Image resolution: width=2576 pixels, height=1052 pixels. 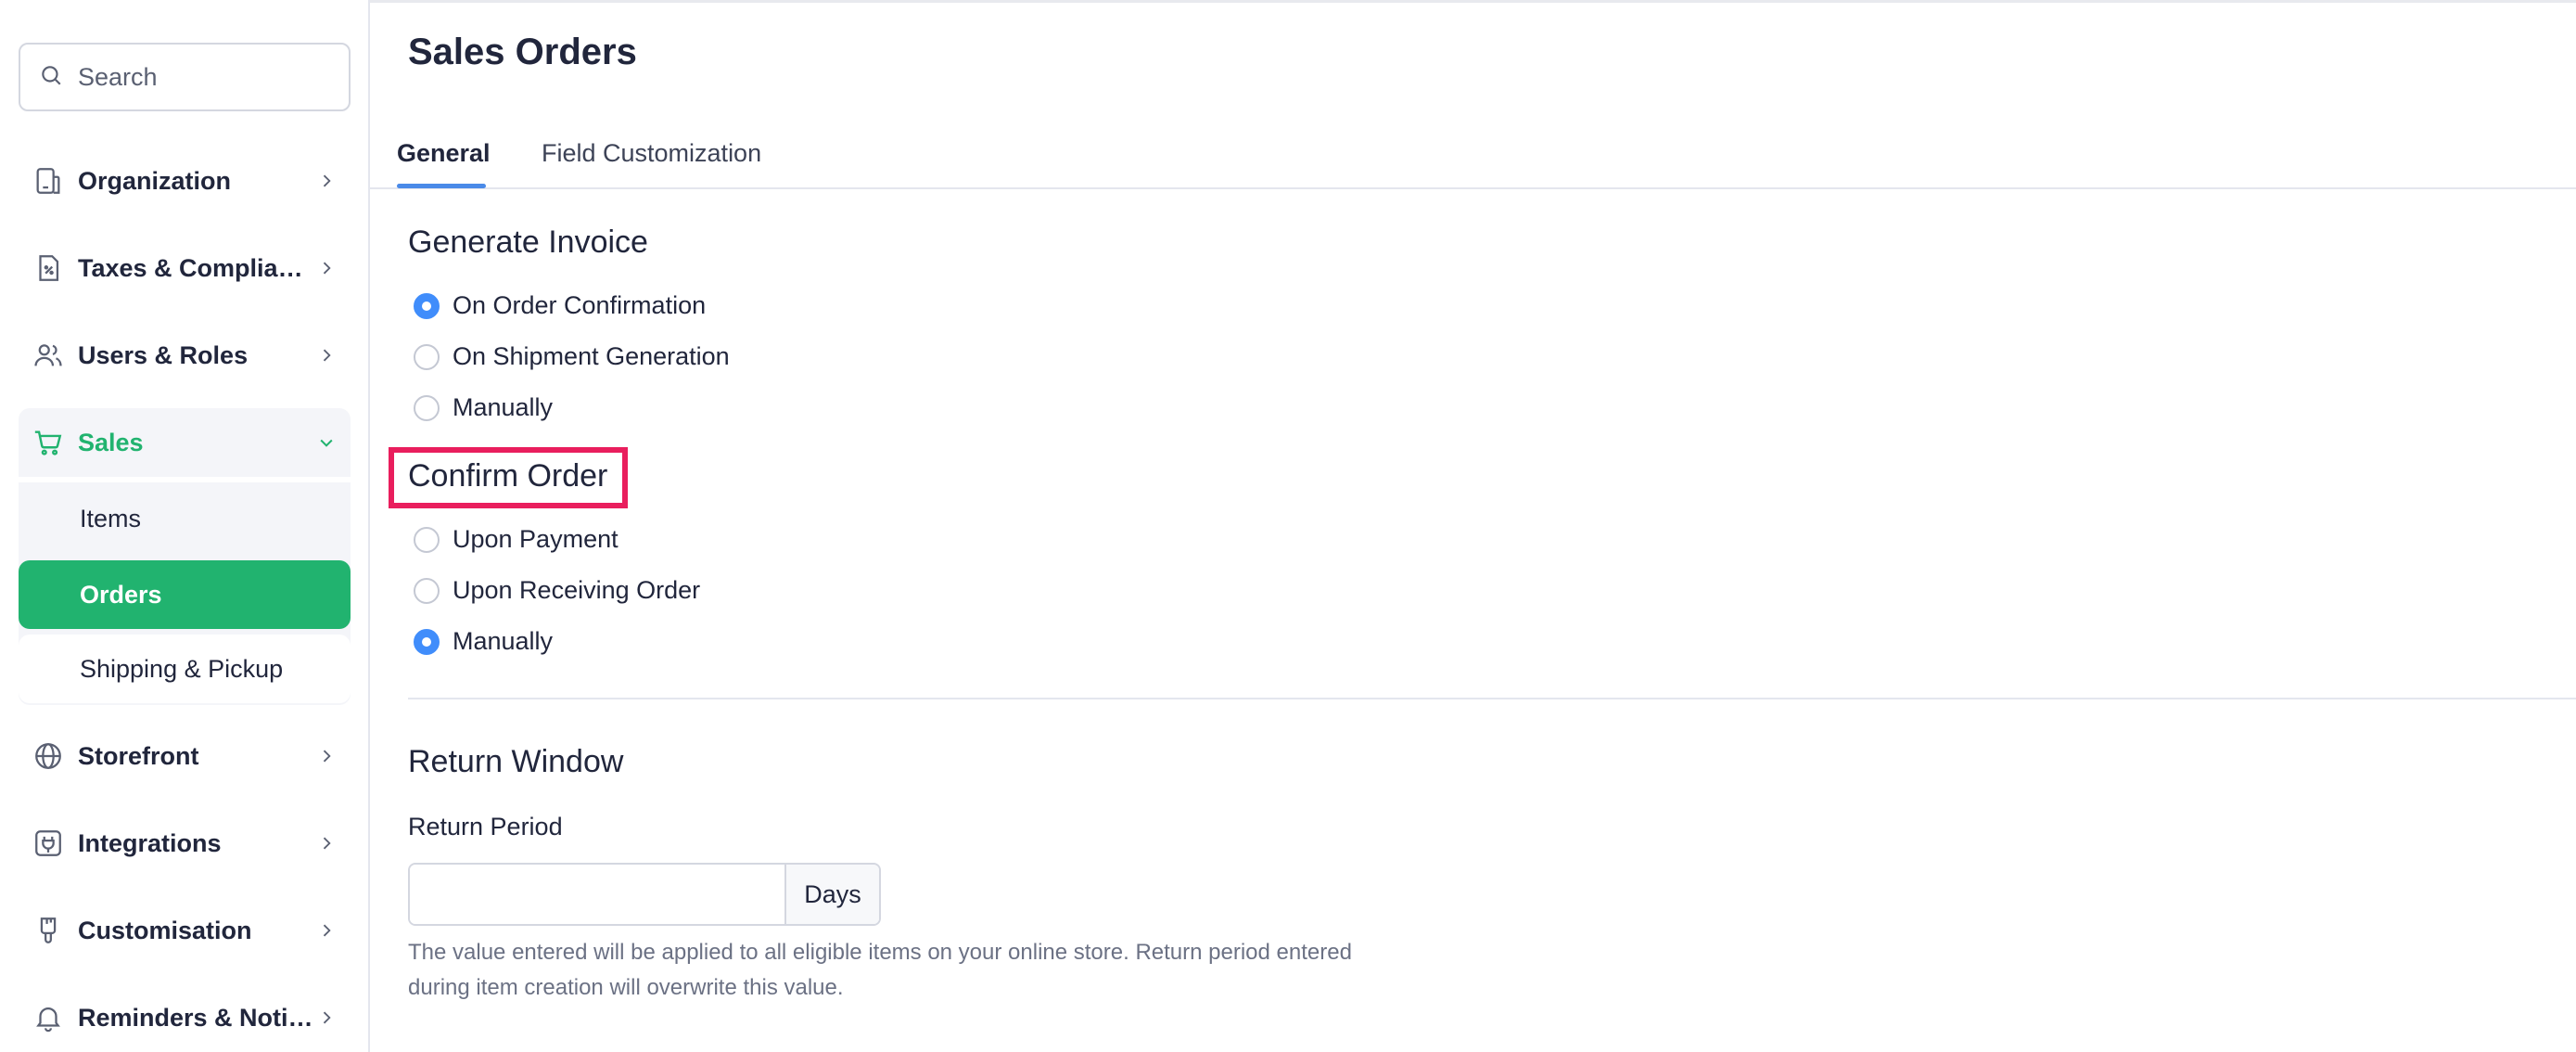 I want to click on radio-label: On Shipment Generation, so click(x=591, y=356).